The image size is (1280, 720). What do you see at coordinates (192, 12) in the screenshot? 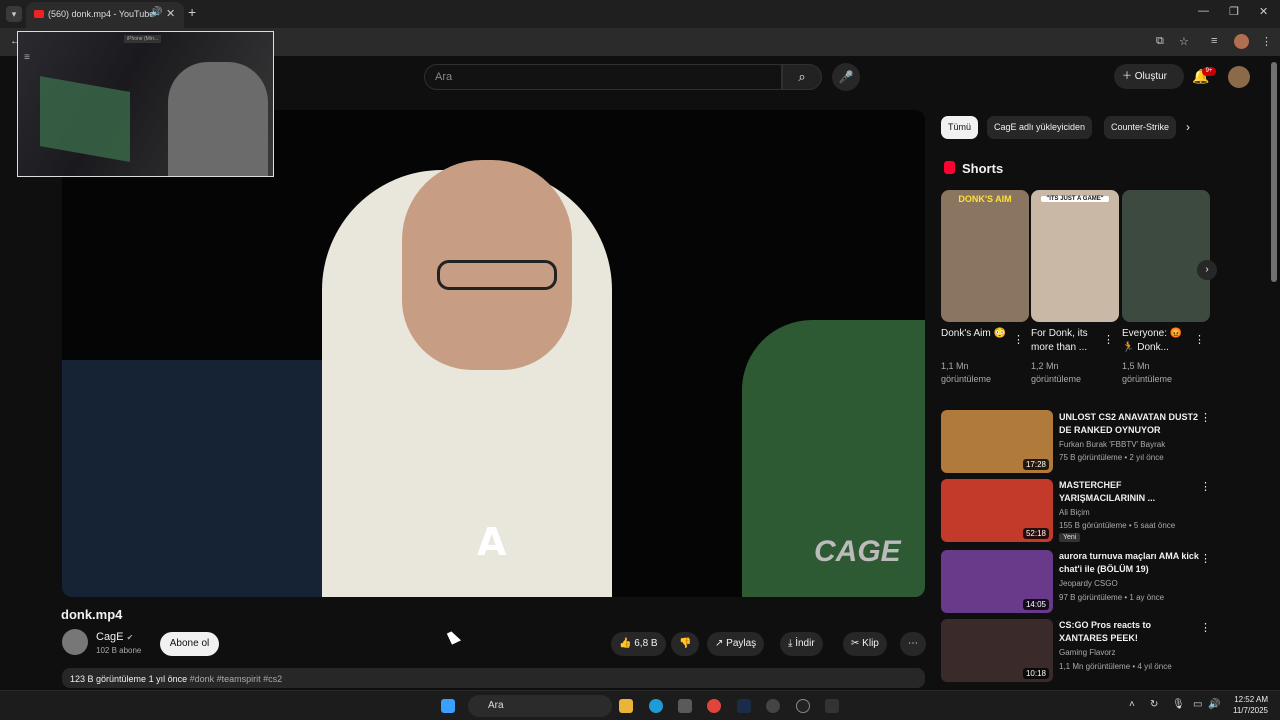
I see `plus-icon: +` at bounding box center [192, 12].